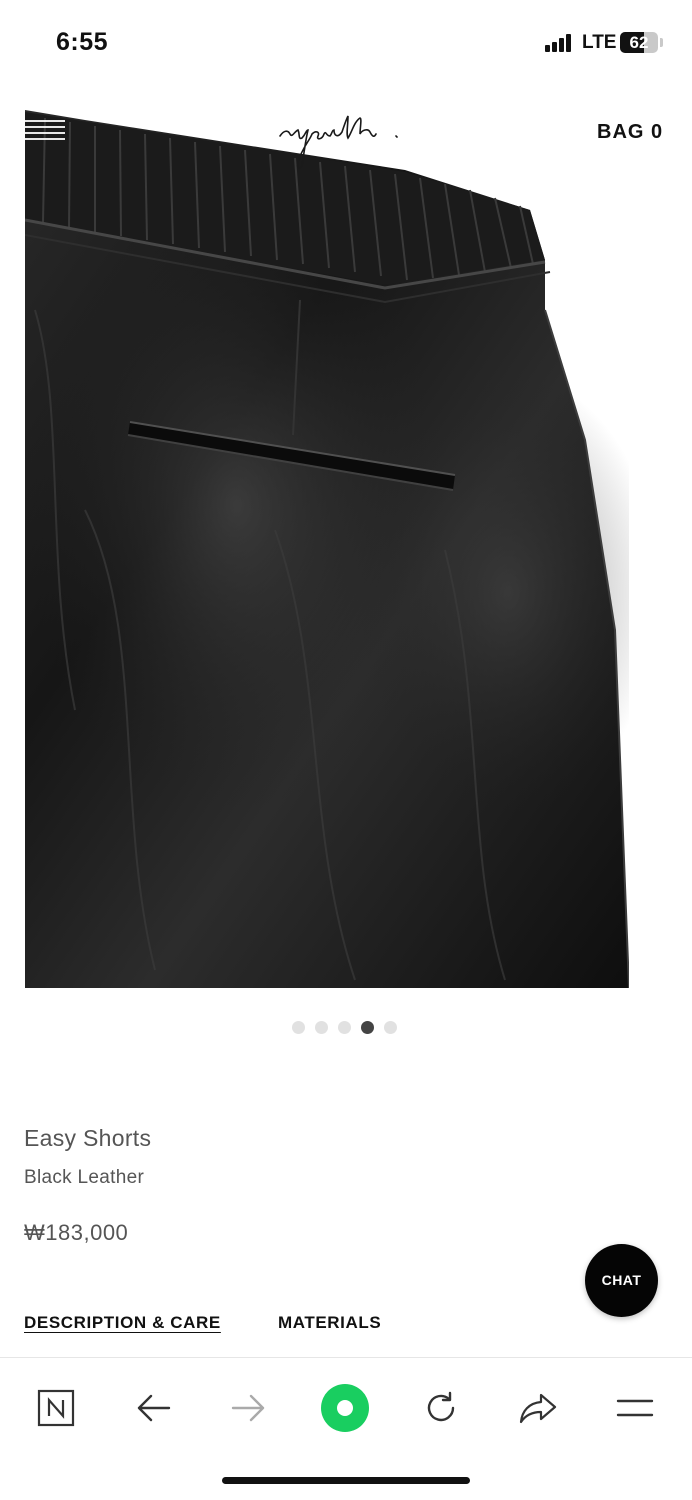 The image size is (692, 1500). I want to click on battery-icon: 62, so click(639, 42).